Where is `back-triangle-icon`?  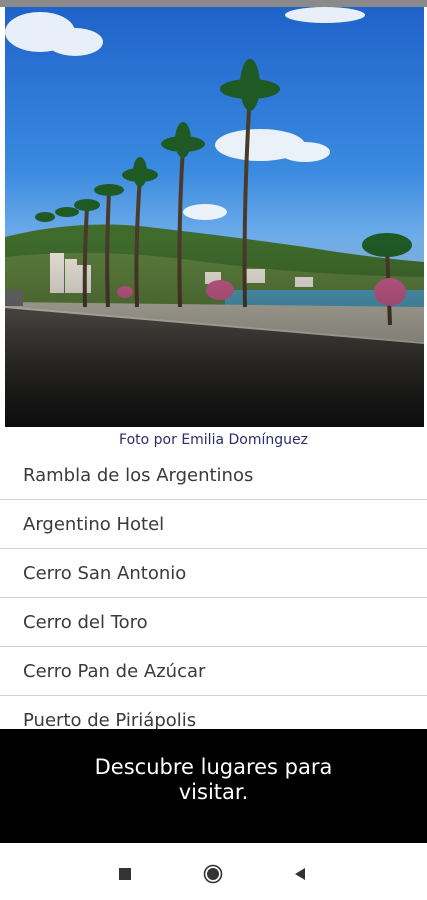
back-triangle-icon is located at coordinates (300, 874).